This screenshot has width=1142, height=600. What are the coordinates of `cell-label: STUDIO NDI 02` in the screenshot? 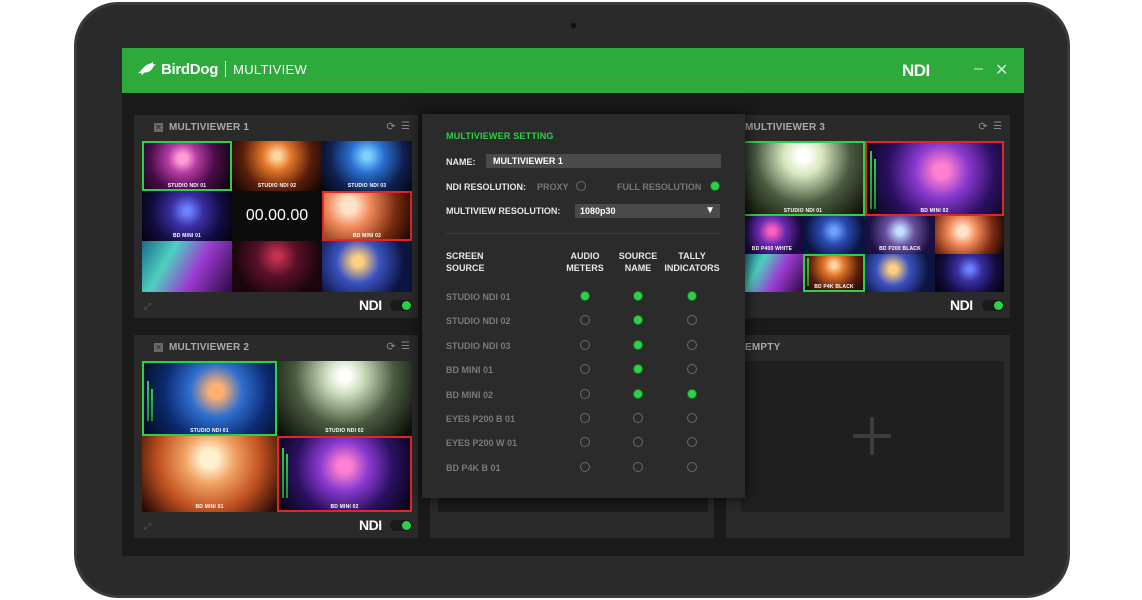 It's located at (277, 186).